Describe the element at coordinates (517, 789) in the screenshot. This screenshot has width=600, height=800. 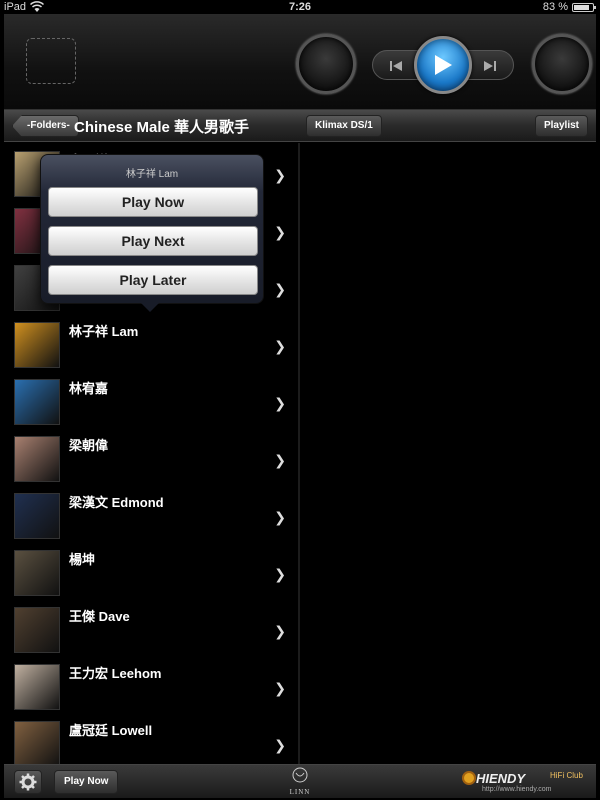
I see `watermark-url: http://www.hiendy.com` at that location.